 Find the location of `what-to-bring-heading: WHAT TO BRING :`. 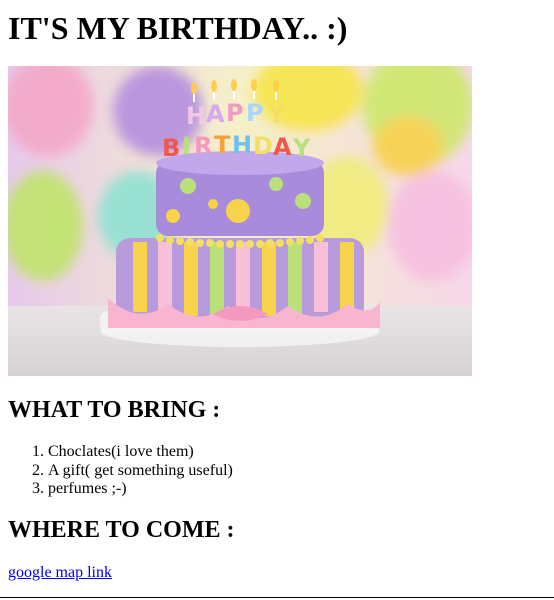

what-to-bring-heading: WHAT TO BRING : is located at coordinates (114, 410).